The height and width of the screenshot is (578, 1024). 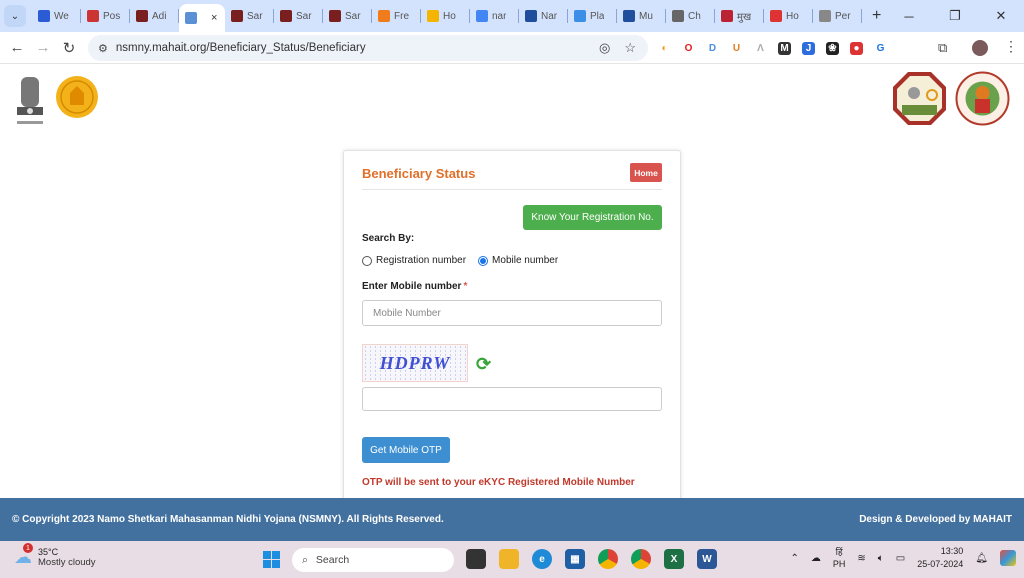 What do you see at coordinates (981, 558) in the screenshot?
I see `notification-bell-icon: 🔔︎` at bounding box center [981, 558].